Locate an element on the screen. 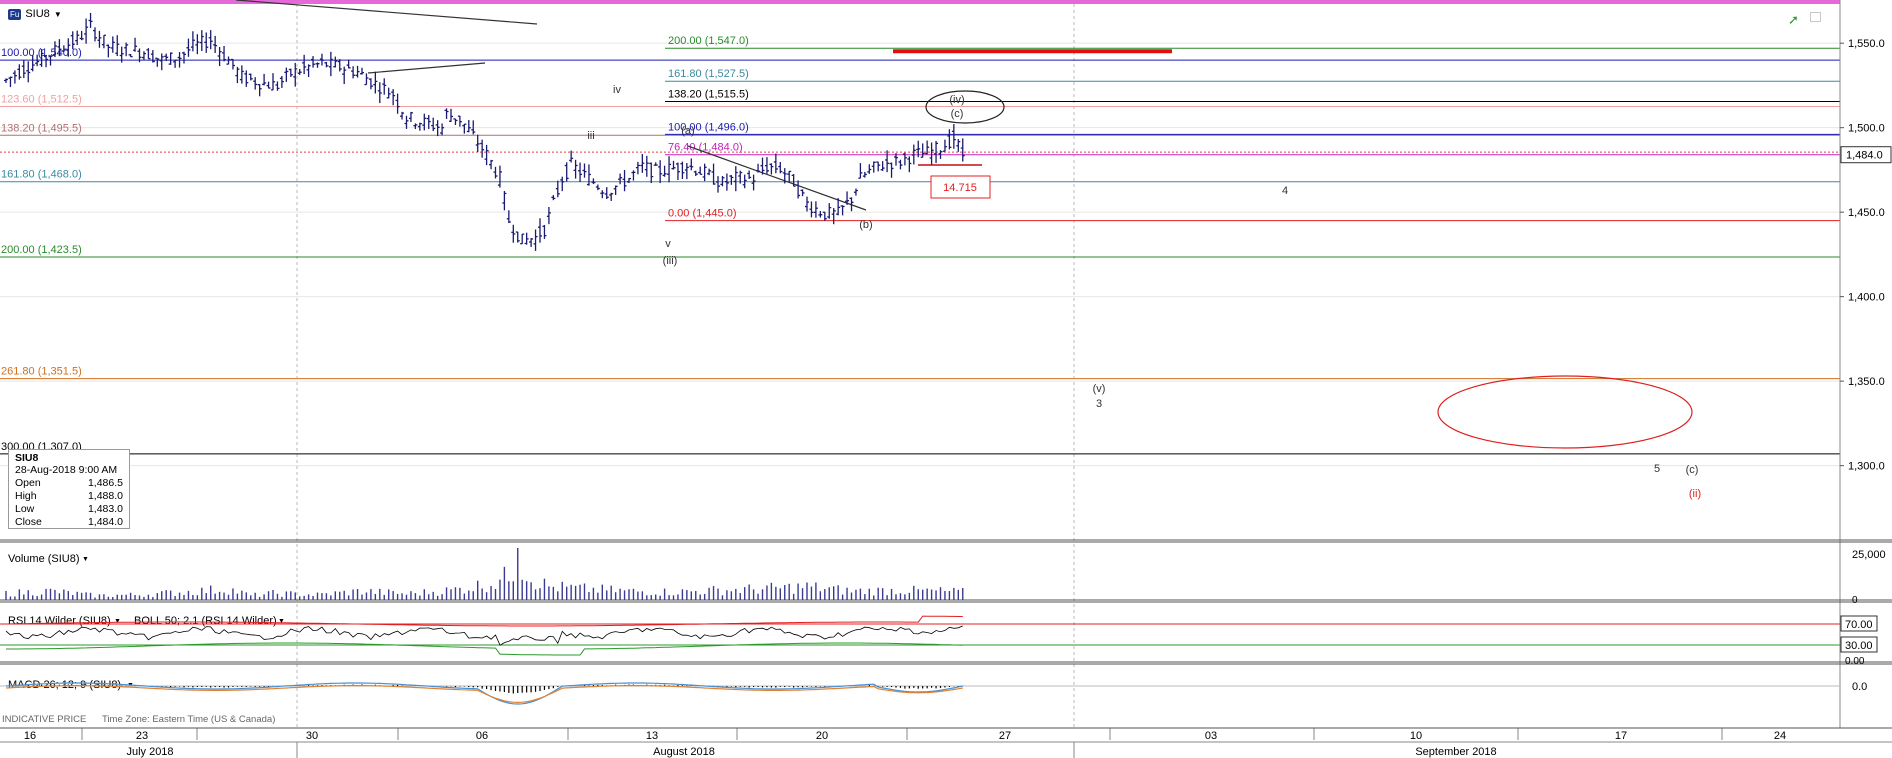 Image resolution: width=1892 pixels, height=758 pixels. fib-label: 261.80 (1,351.5) is located at coordinates (41, 372).